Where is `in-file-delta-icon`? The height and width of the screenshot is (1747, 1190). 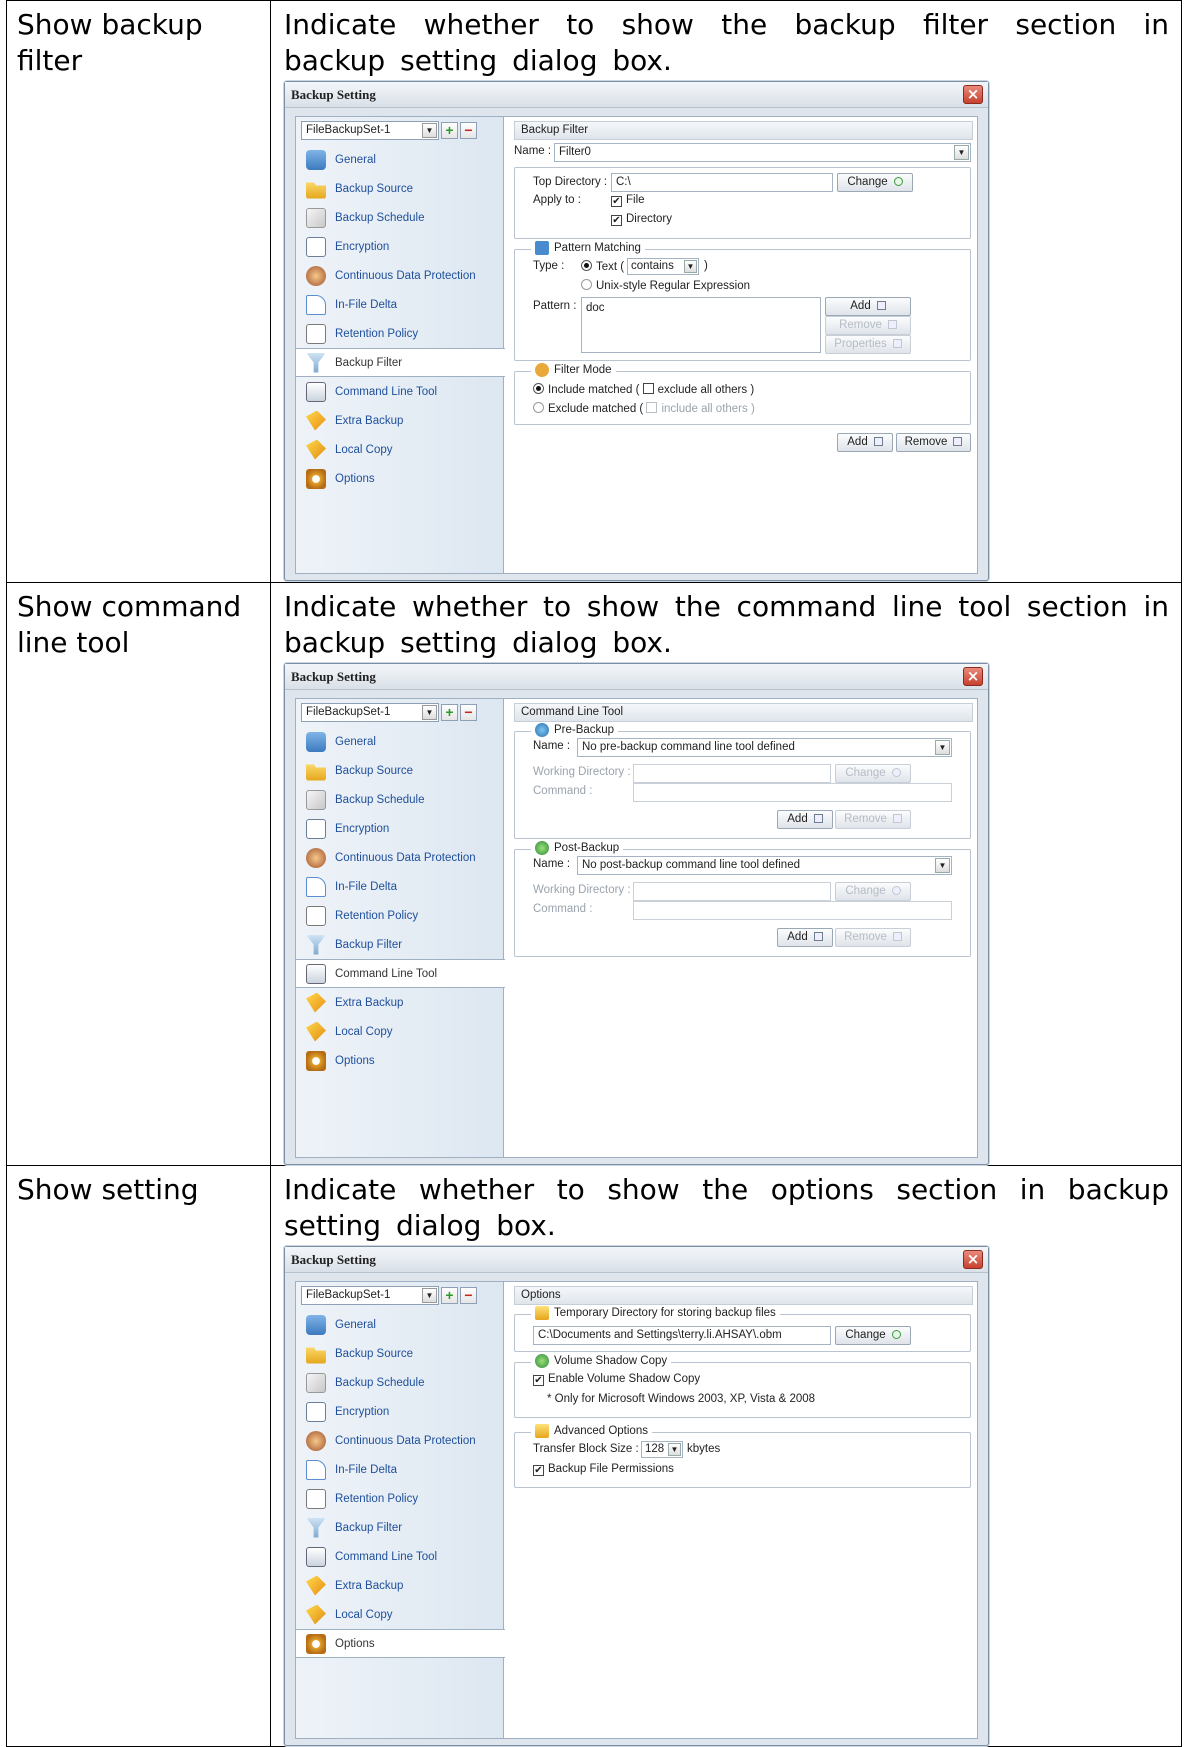
in-file-delta-icon is located at coordinates (316, 886).